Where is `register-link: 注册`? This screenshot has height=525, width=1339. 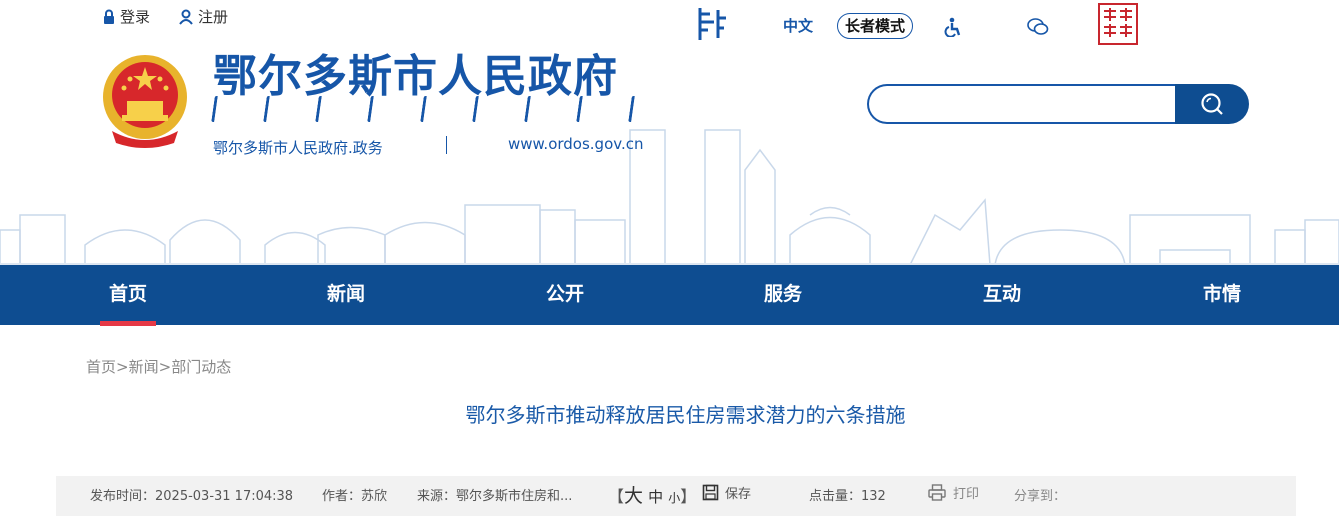
register-link: 注册 is located at coordinates (203, 16).